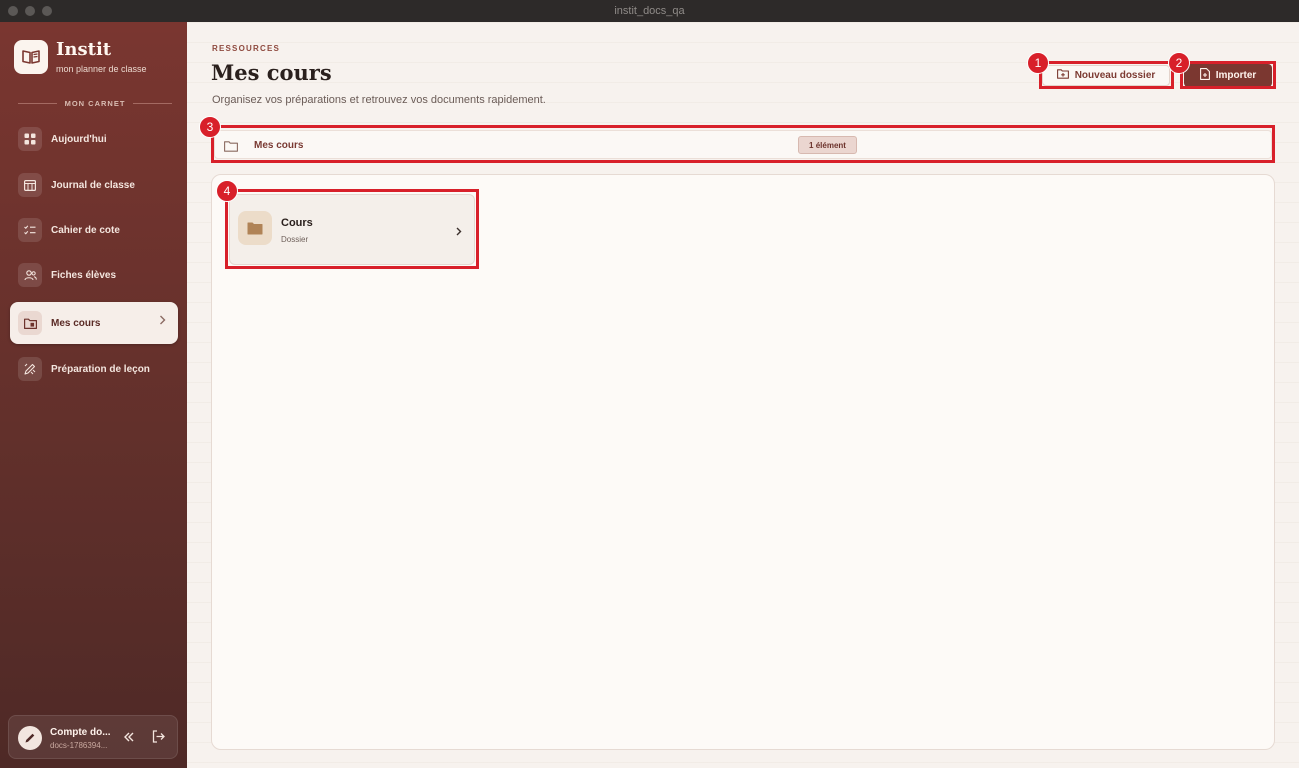  Describe the element at coordinates (231, 148) in the screenshot. I see `folder-outline-icon` at that location.